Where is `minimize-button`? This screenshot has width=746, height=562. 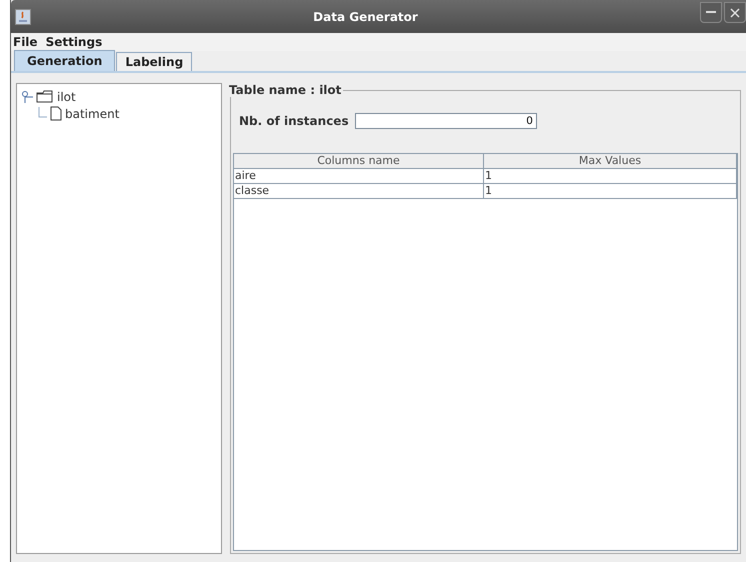
minimize-button is located at coordinates (711, 12).